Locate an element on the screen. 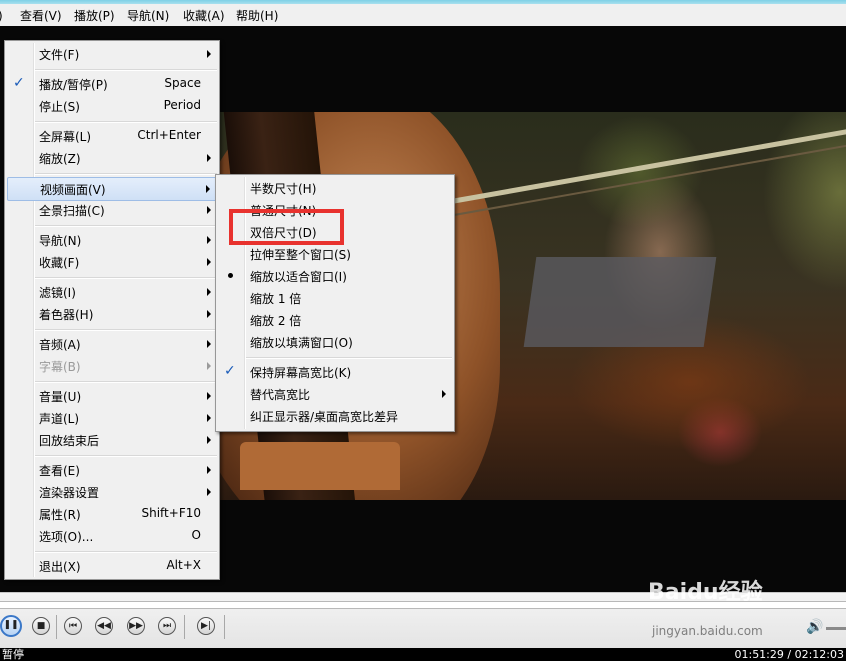 The image size is (846, 661). menu-item-correct-monitor-aspect: 纠正显示器/桌面高宽比差异 is located at coordinates (335, 416).